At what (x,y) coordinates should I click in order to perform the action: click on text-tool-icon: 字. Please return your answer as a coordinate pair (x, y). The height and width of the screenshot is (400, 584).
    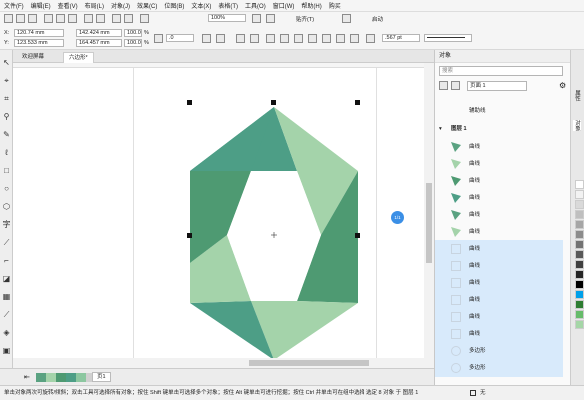
    Looking at the image, I should click on (6, 224).